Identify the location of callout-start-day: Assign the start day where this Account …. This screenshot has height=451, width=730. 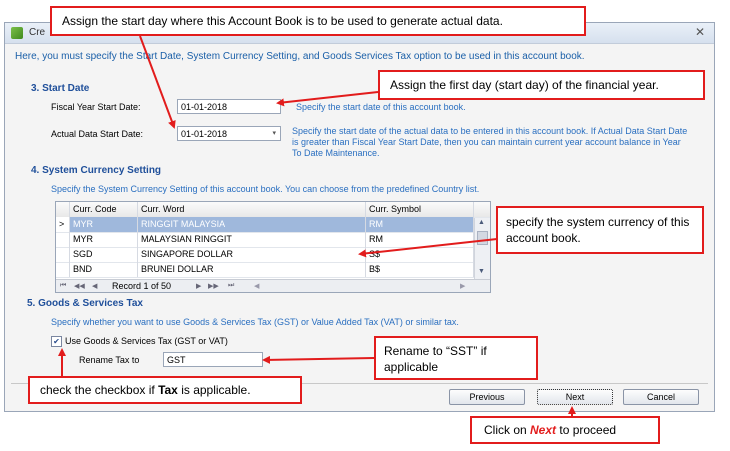
(318, 21).